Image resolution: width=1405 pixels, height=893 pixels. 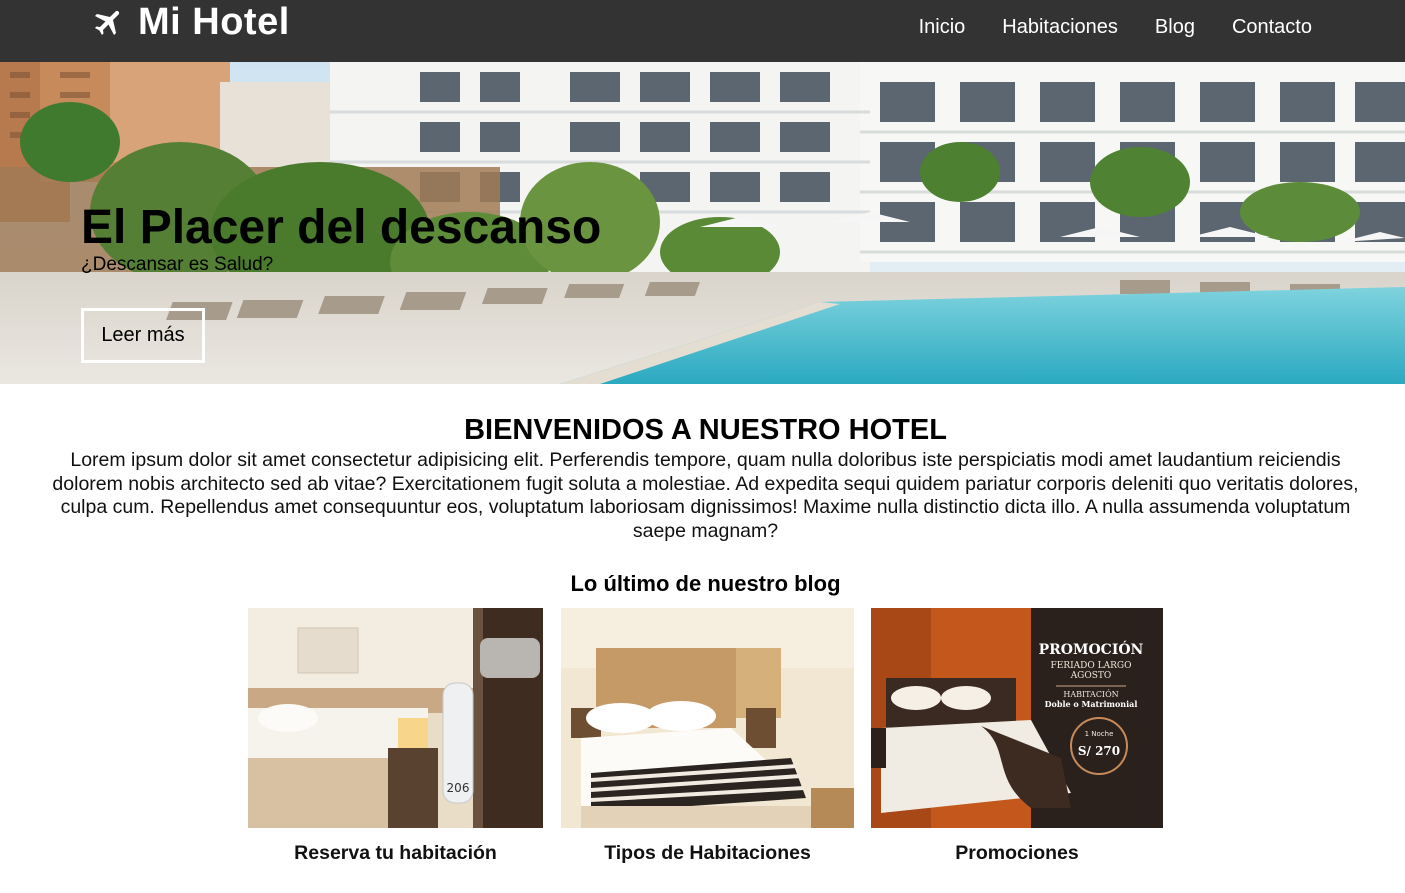 I want to click on blog-card-caption: Tipos de Habitaciones, so click(x=707, y=853).